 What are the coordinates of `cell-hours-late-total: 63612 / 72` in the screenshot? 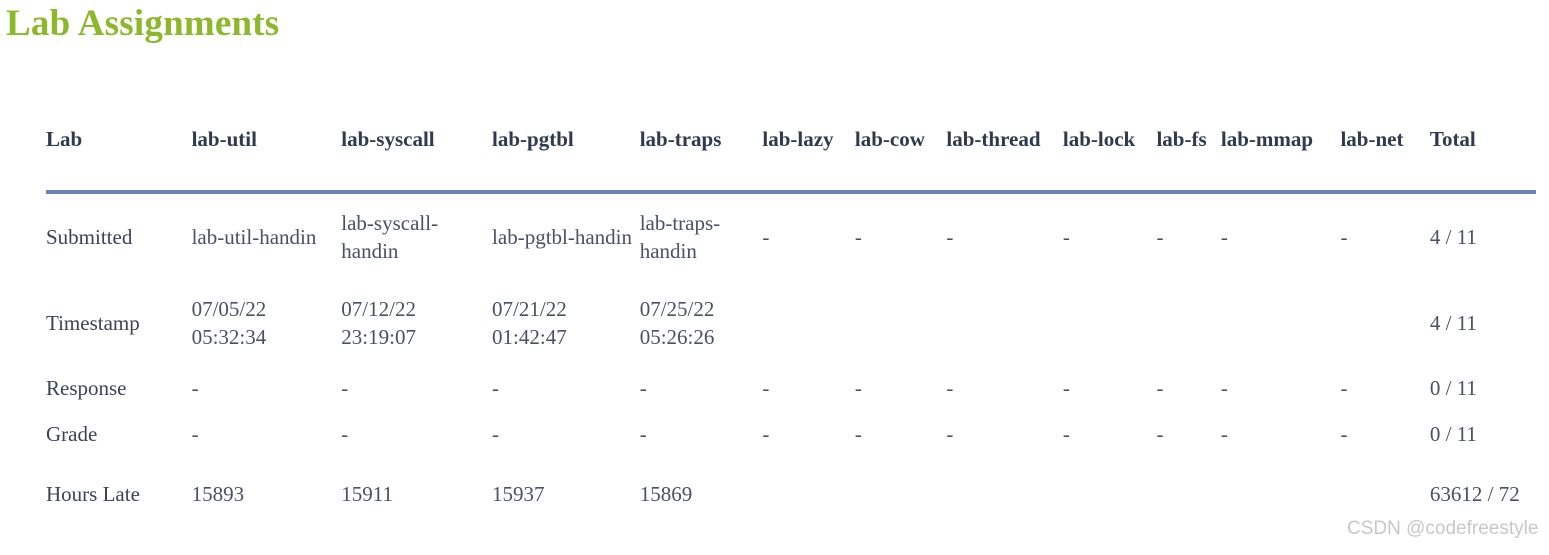 It's located at (1474, 494).